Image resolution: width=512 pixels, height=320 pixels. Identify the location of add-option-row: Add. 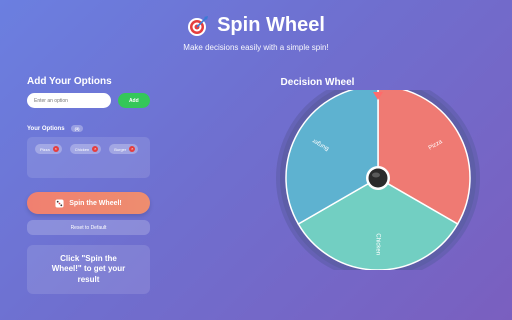
(88, 100).